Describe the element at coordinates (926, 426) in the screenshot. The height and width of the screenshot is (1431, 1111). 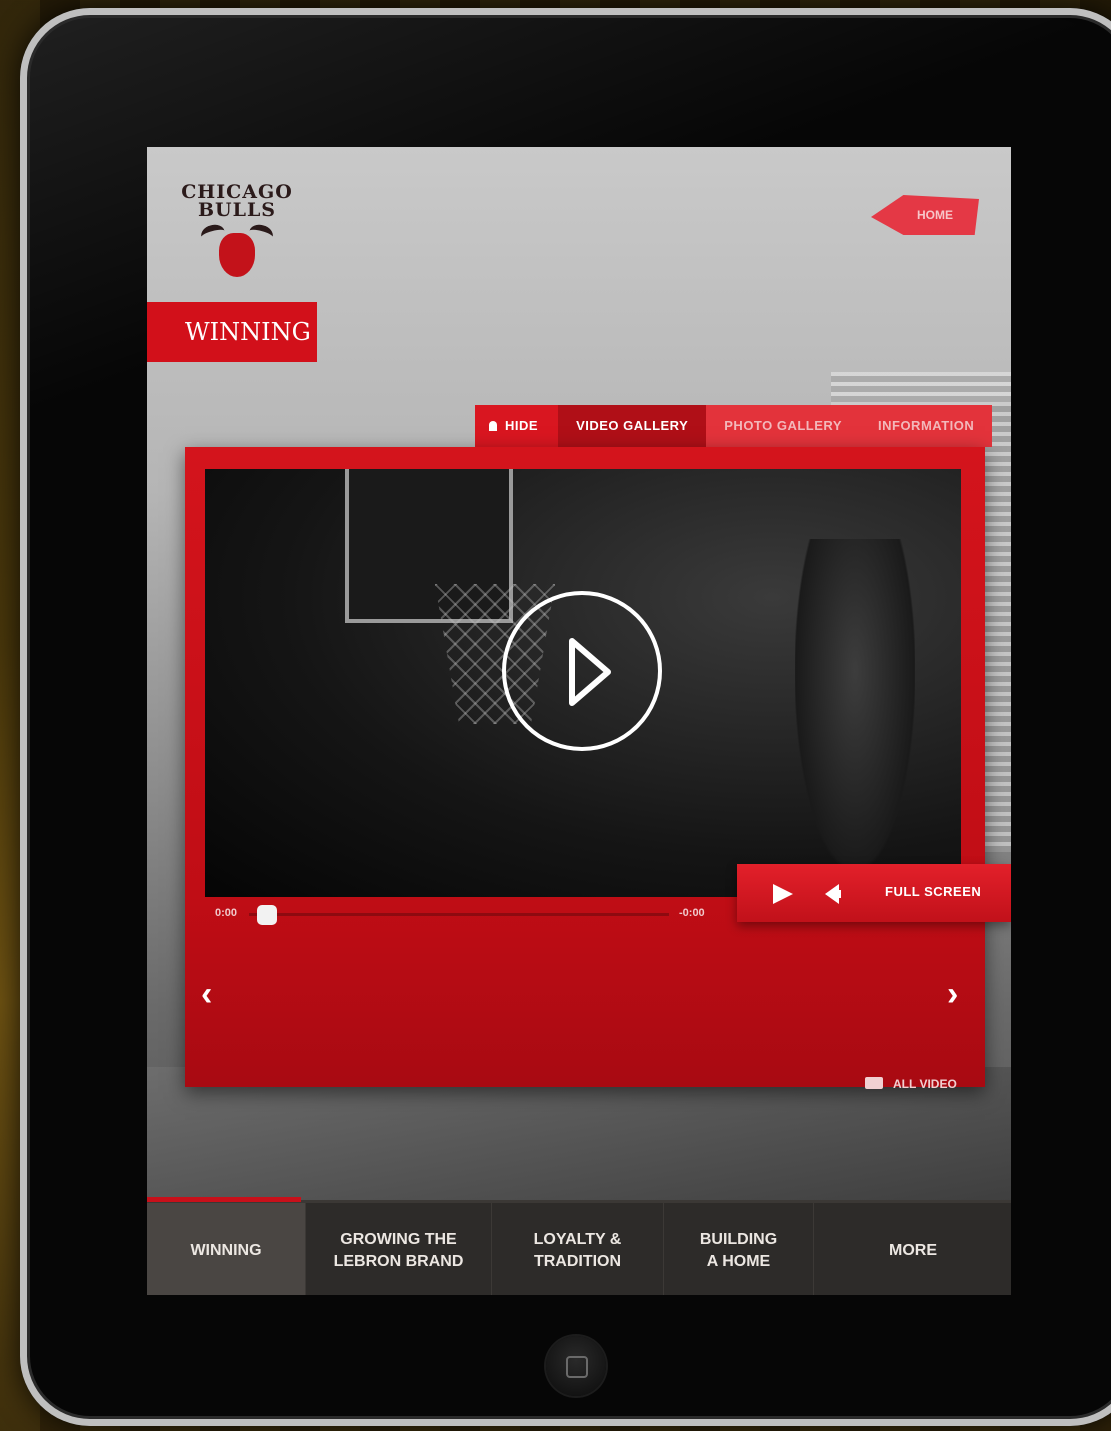
I see `tab-information: INFORMATION` at that location.